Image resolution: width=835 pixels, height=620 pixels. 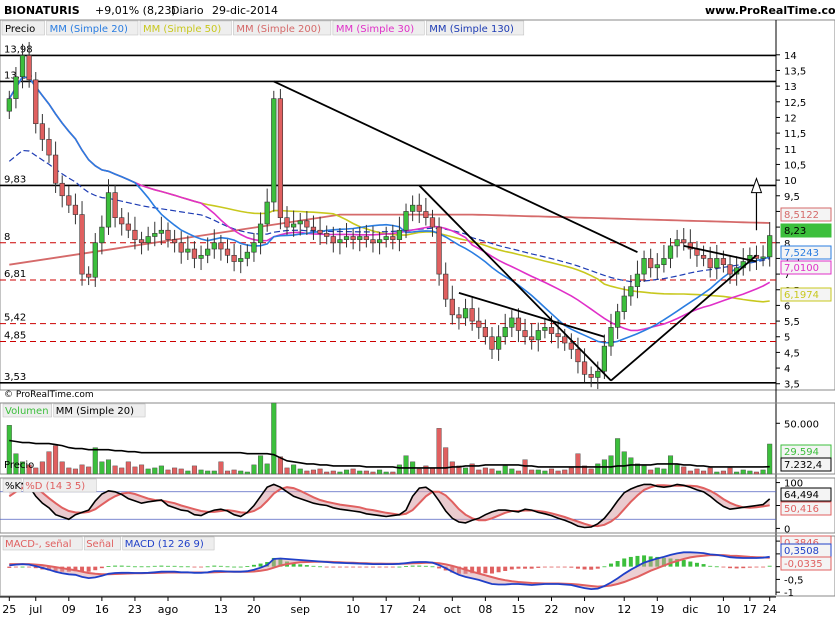 I want to click on x-axis-label: ago, so click(x=168, y=609).